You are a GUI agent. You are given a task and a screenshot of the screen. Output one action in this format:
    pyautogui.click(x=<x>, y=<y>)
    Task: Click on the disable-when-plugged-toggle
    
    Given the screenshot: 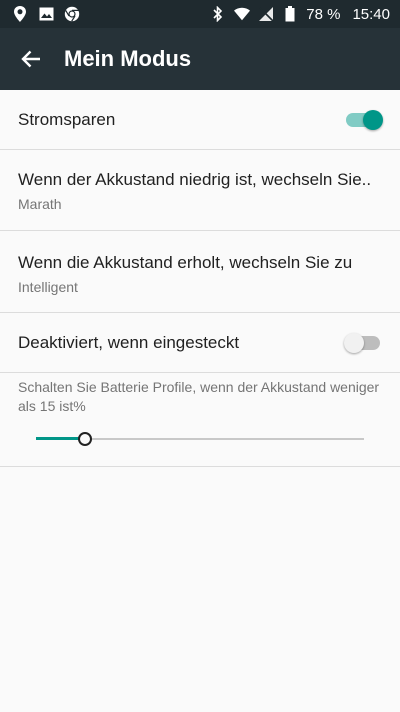 What is the action you would take?
    pyautogui.click(x=363, y=342)
    